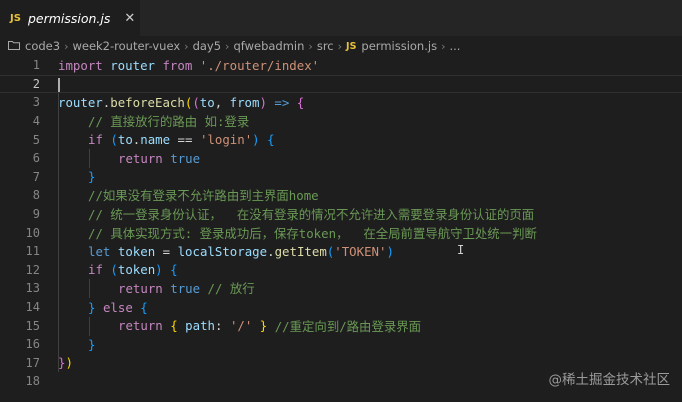 The height and width of the screenshot is (402, 682). Describe the element at coordinates (341, 270) in the screenshot. I see `code-line-12: 12 if (token) {` at that location.